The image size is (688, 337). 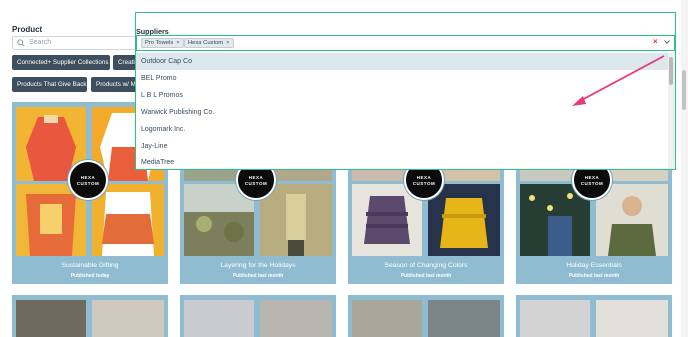 What do you see at coordinates (258, 265) in the screenshot?
I see `collection-title: Layering for the Holidays` at bounding box center [258, 265].